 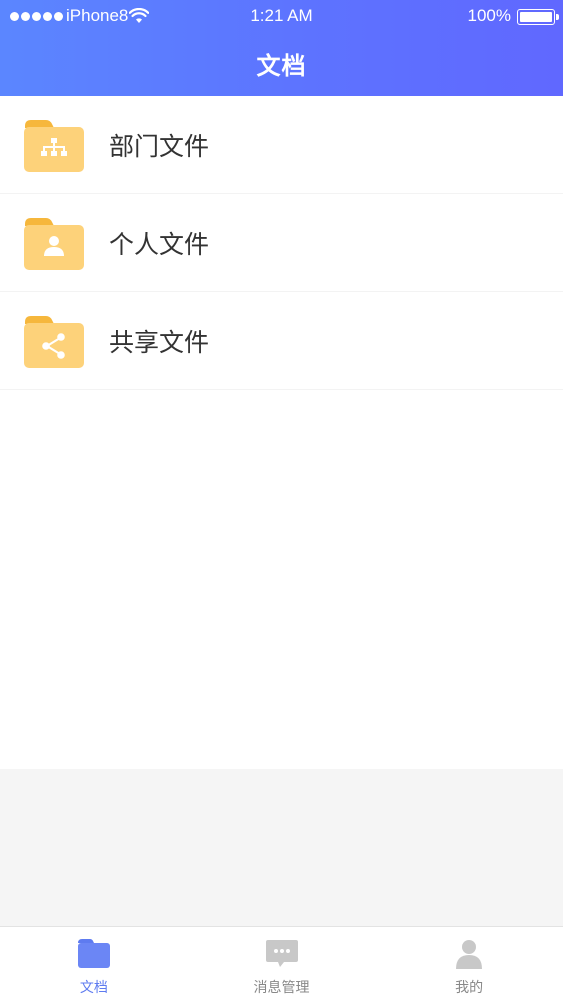 What do you see at coordinates (159, 342) in the screenshot?
I see `folder-label: 共享文件` at bounding box center [159, 342].